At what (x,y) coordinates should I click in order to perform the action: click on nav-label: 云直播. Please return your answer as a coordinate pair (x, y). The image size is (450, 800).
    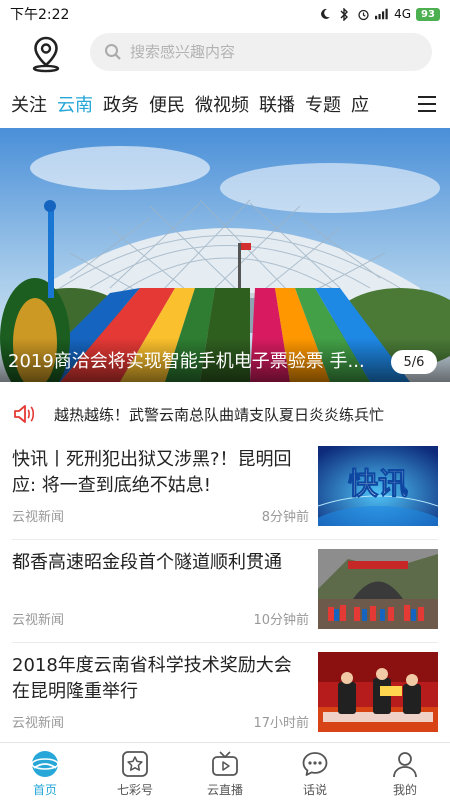
    Looking at the image, I should click on (224, 790).